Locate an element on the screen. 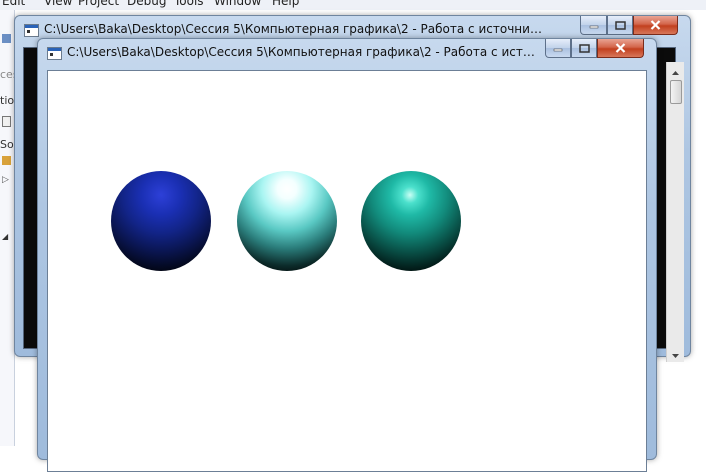 The height and width of the screenshot is (472, 706). blue-sphere is located at coordinates (161, 221).